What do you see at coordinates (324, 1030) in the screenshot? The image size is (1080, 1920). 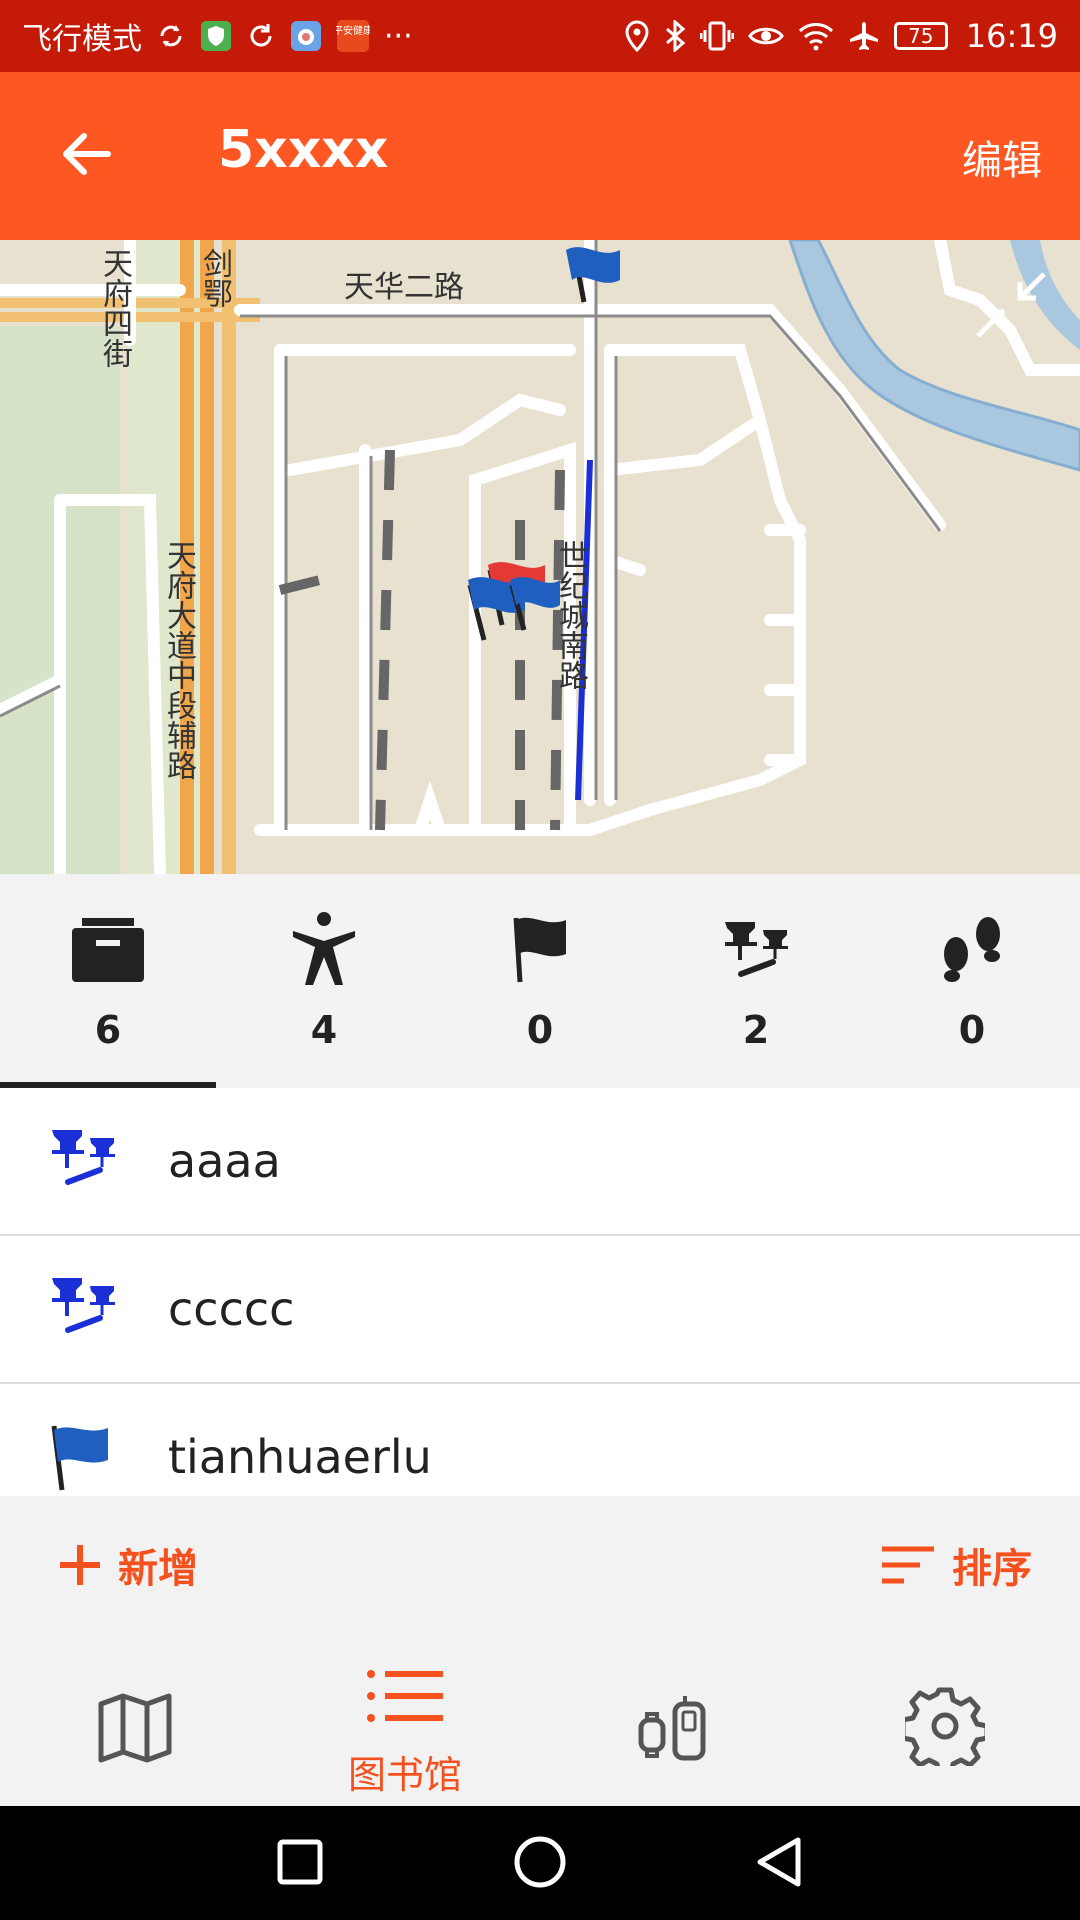 I see `tab-count: 4` at bounding box center [324, 1030].